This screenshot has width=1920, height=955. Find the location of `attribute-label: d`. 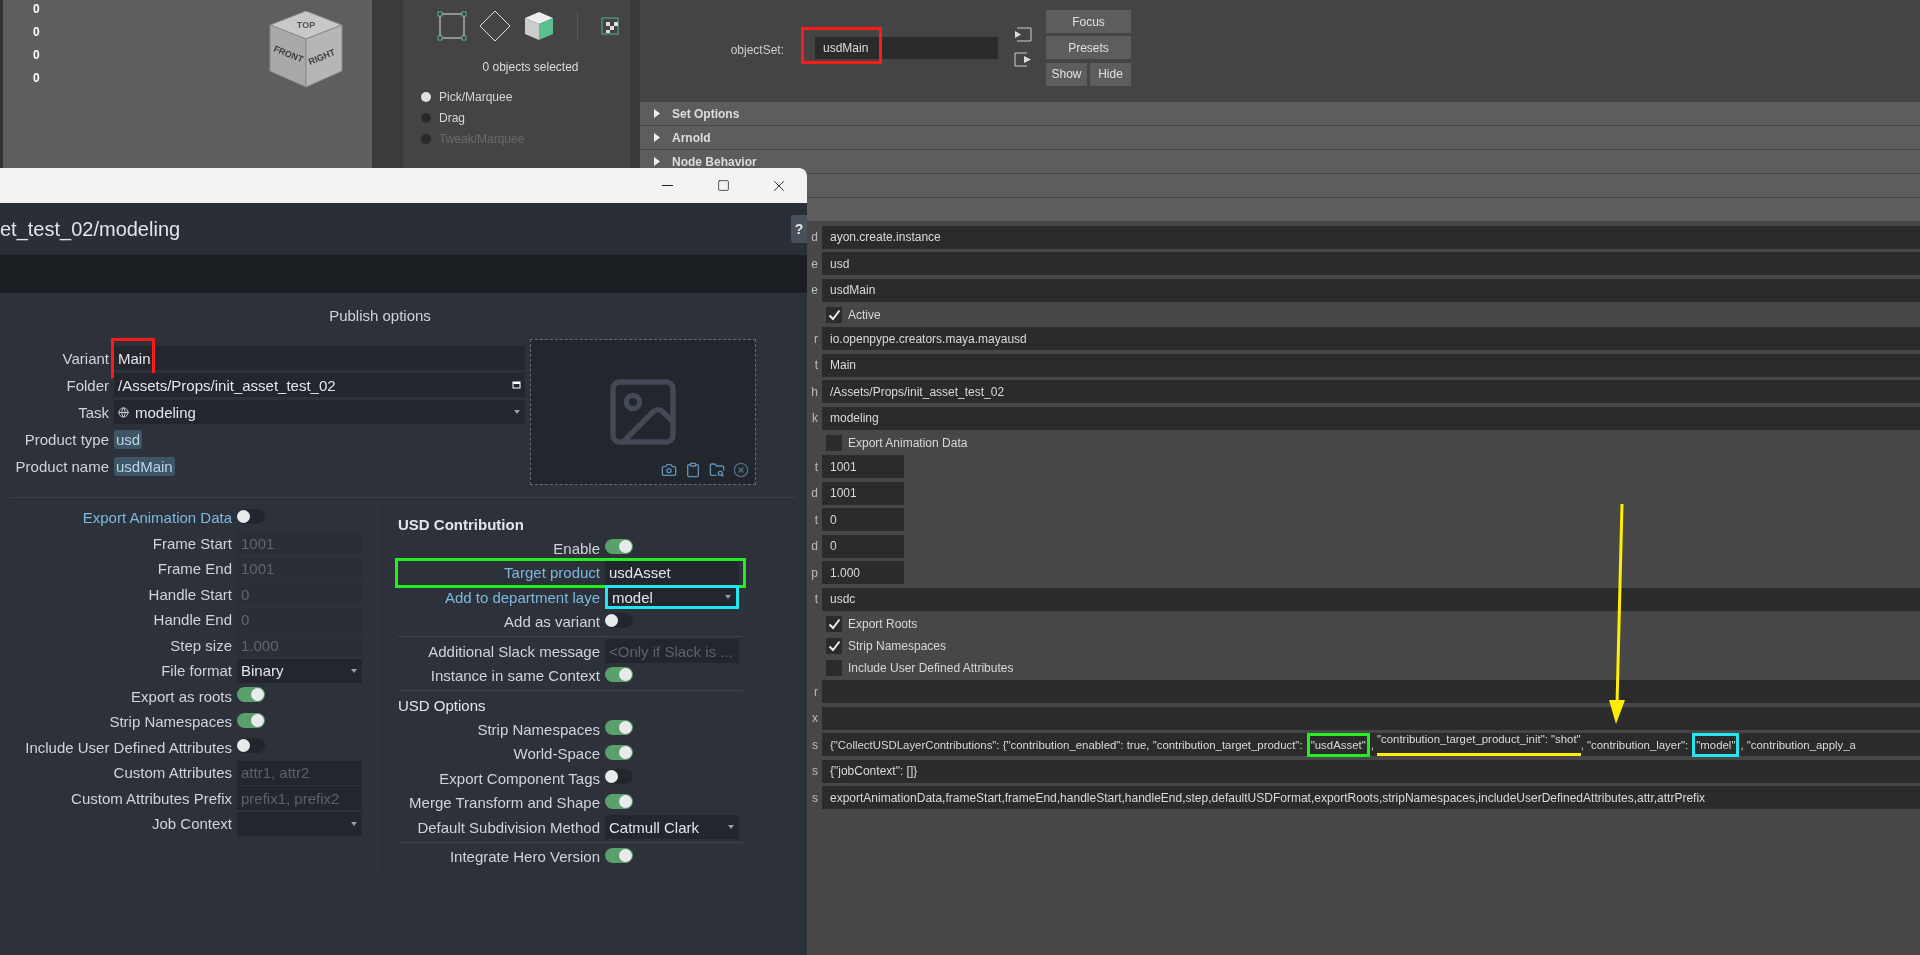

attribute-label: d is located at coordinates (814, 237).